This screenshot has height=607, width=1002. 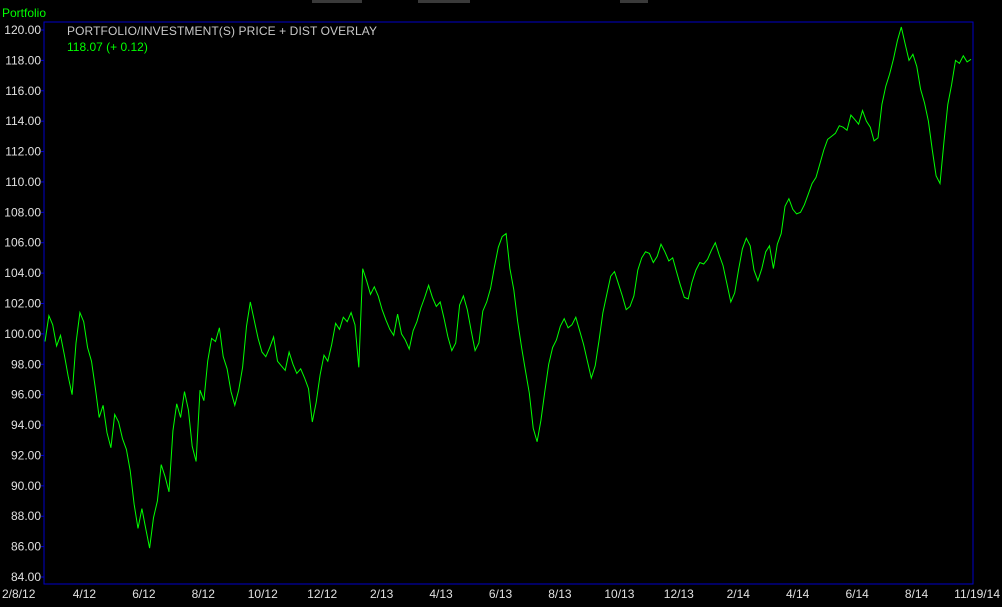 What do you see at coordinates (85, 594) in the screenshot?
I see `x-tick-label: 4/12` at bounding box center [85, 594].